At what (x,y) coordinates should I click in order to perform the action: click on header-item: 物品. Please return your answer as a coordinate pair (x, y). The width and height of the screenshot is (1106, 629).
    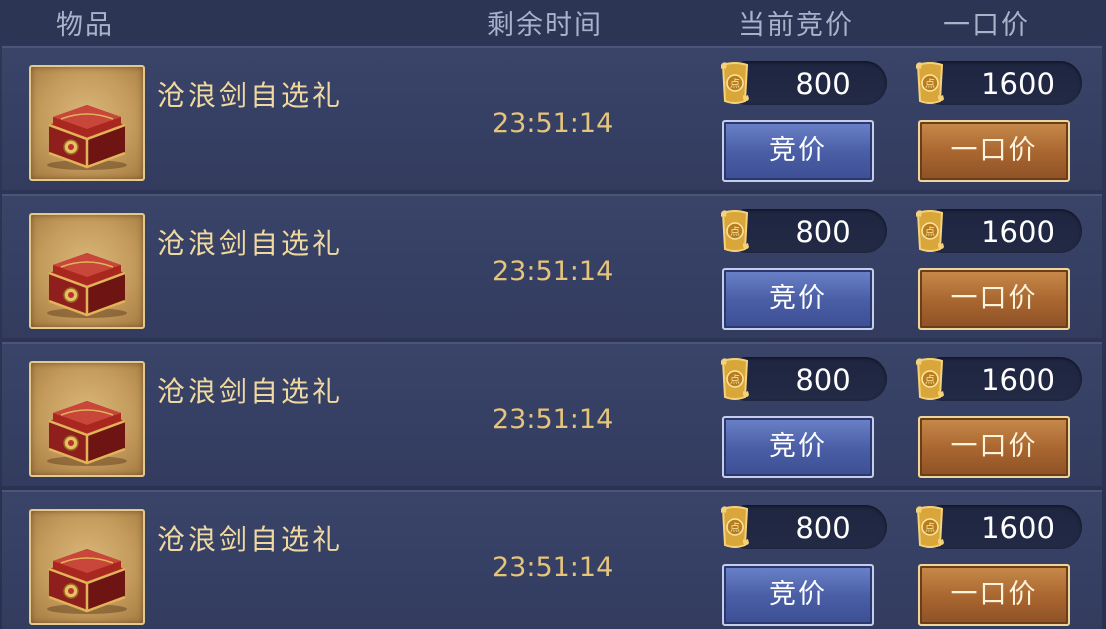
    Looking at the image, I should click on (85, 25).